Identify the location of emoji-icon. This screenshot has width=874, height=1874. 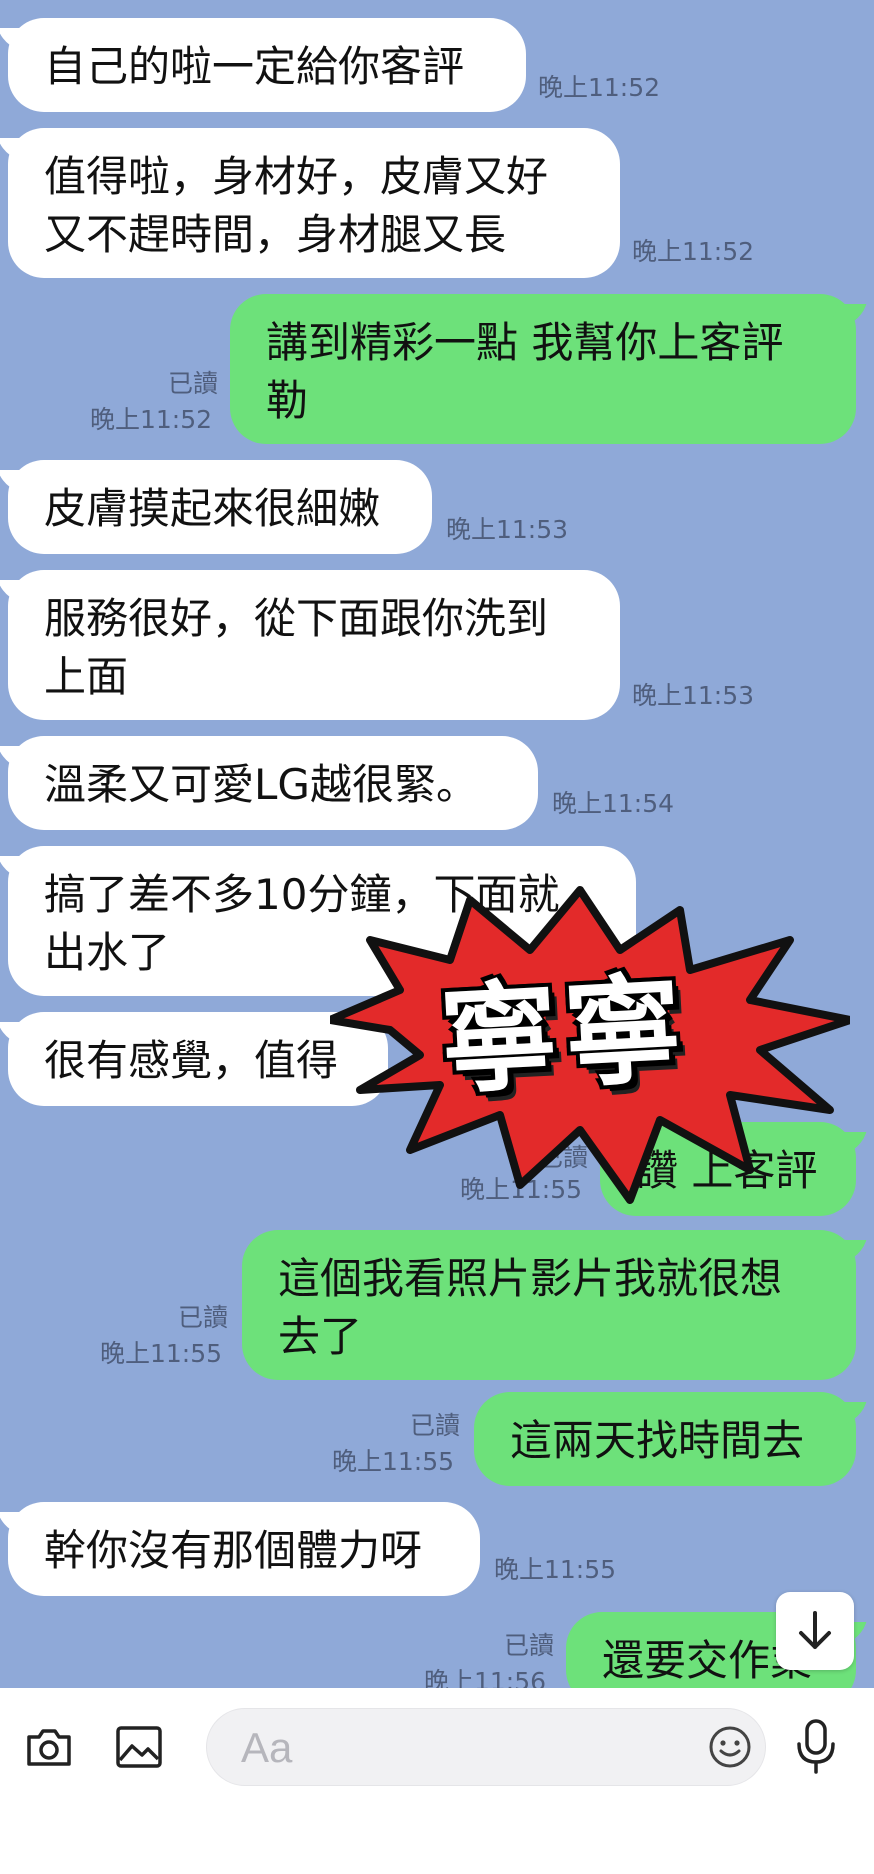
(730, 1747).